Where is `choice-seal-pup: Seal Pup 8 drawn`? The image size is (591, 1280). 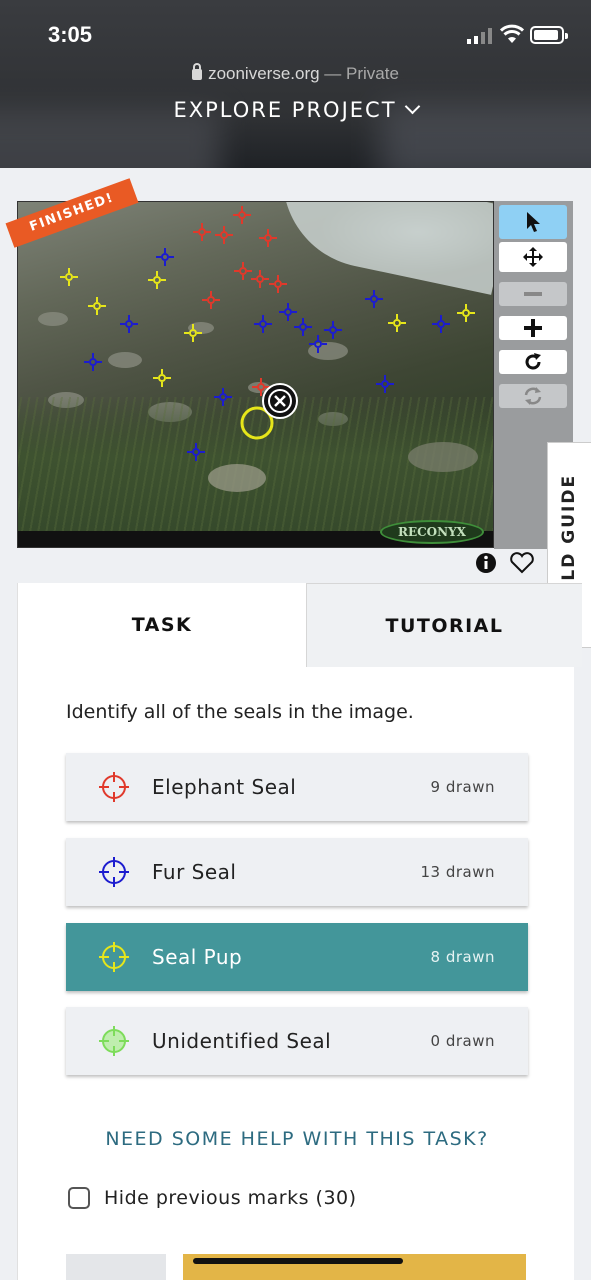 choice-seal-pup: Seal Pup 8 drawn is located at coordinates (297, 957).